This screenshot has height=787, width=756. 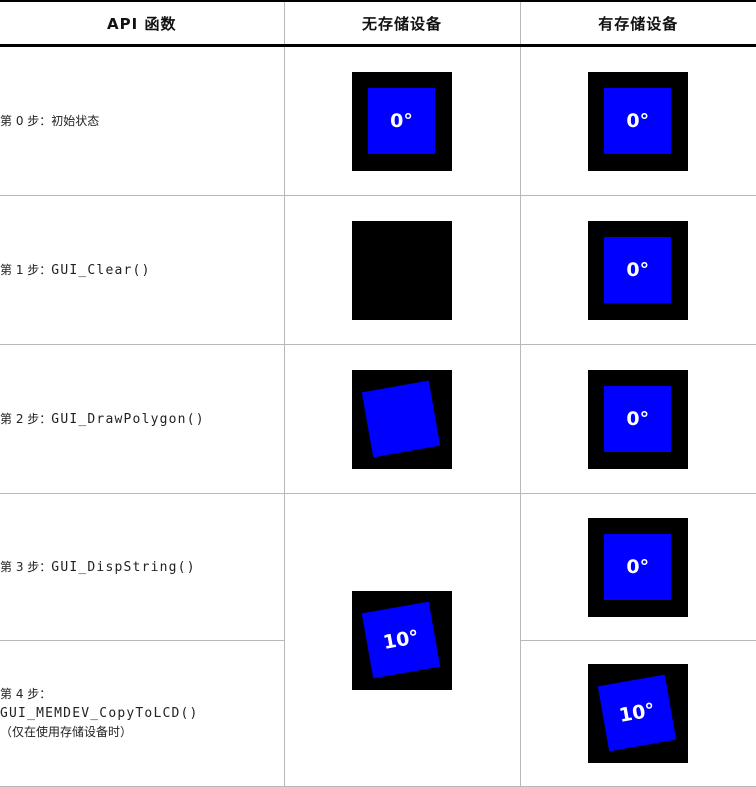 I want to click on step-description: 初始状态, so click(x=75, y=120).